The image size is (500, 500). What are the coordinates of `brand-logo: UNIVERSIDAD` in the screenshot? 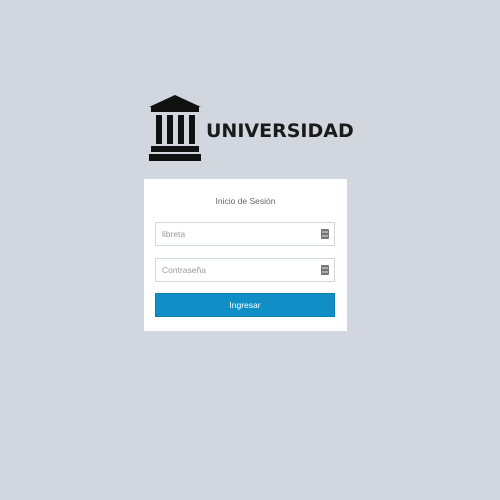 It's located at (251, 128).